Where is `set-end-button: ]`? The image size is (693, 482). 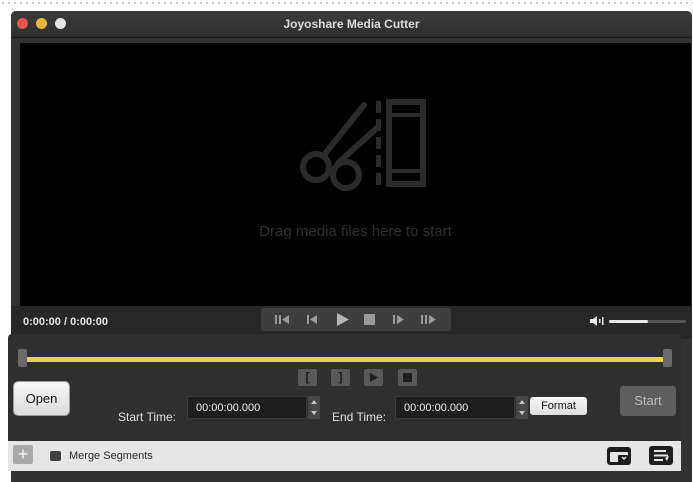 set-end-button: ] is located at coordinates (340, 377).